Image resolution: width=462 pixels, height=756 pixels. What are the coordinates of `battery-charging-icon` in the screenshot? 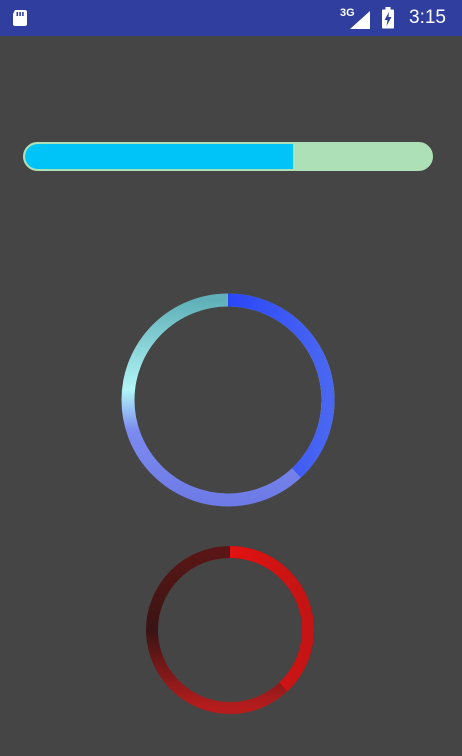 It's located at (388, 18).